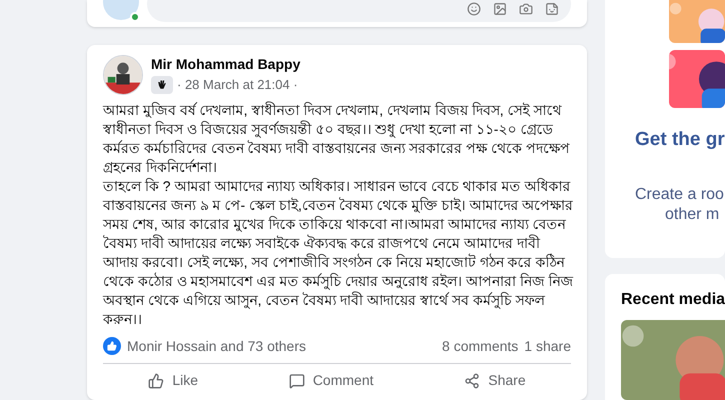  What do you see at coordinates (331, 380) in the screenshot?
I see `post-action-button: Comment` at bounding box center [331, 380].